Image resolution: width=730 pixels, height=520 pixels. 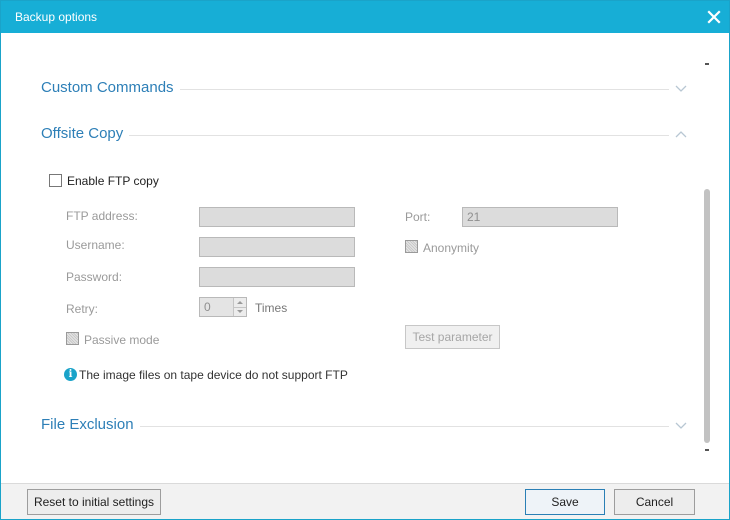 I want to click on section-file-exclusion: File Exclusion, so click(x=364, y=426).